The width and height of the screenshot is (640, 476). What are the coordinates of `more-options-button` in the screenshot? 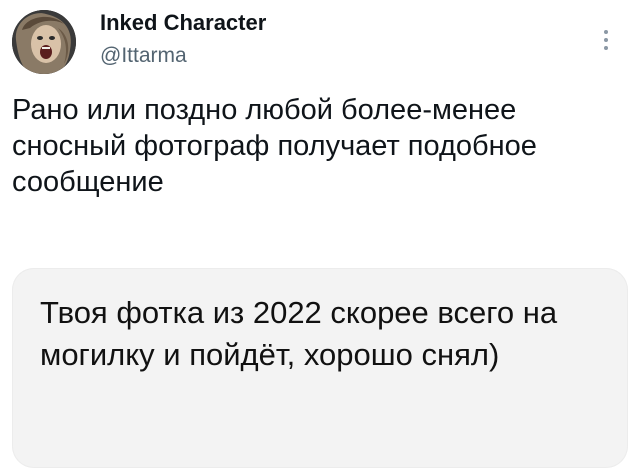 It's located at (606, 40).